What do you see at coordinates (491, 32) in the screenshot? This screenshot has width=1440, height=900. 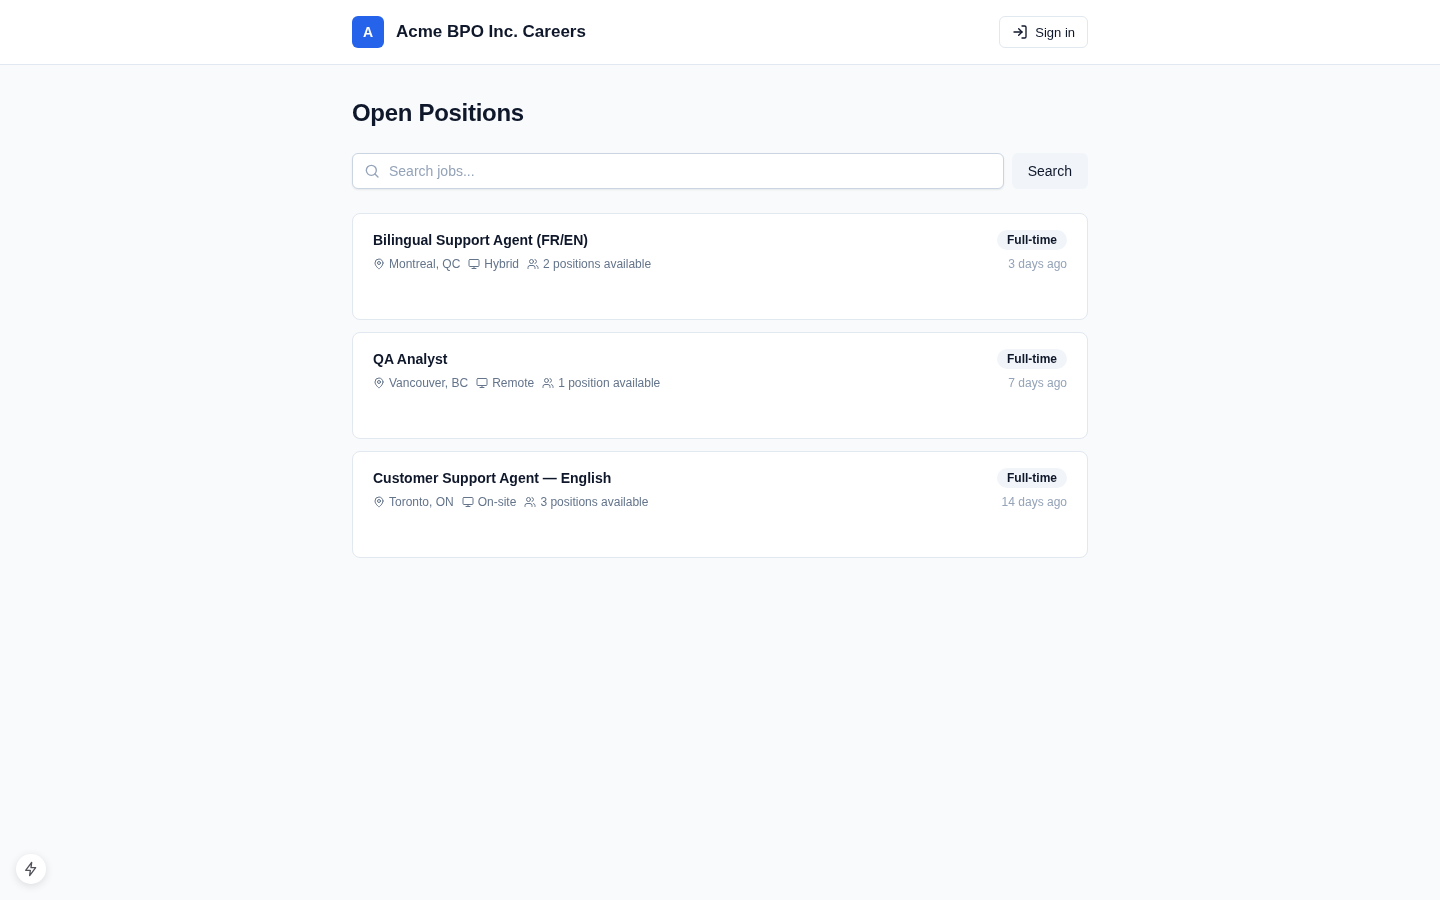 I see `site-title: Acme BPO Inc. Careers` at bounding box center [491, 32].